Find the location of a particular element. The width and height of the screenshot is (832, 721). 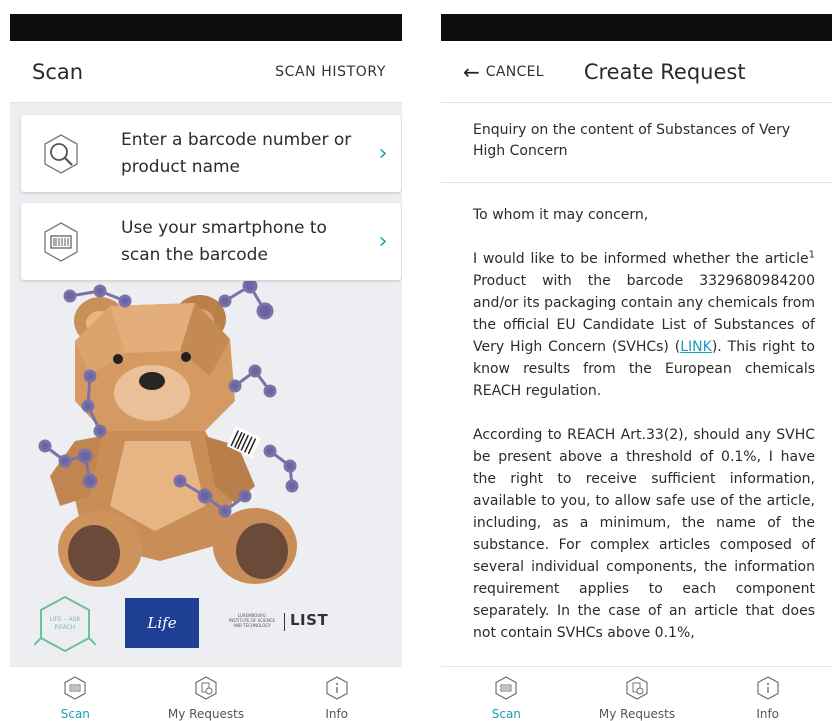

barcode-hexagon-icon is located at coordinates (61, 241).